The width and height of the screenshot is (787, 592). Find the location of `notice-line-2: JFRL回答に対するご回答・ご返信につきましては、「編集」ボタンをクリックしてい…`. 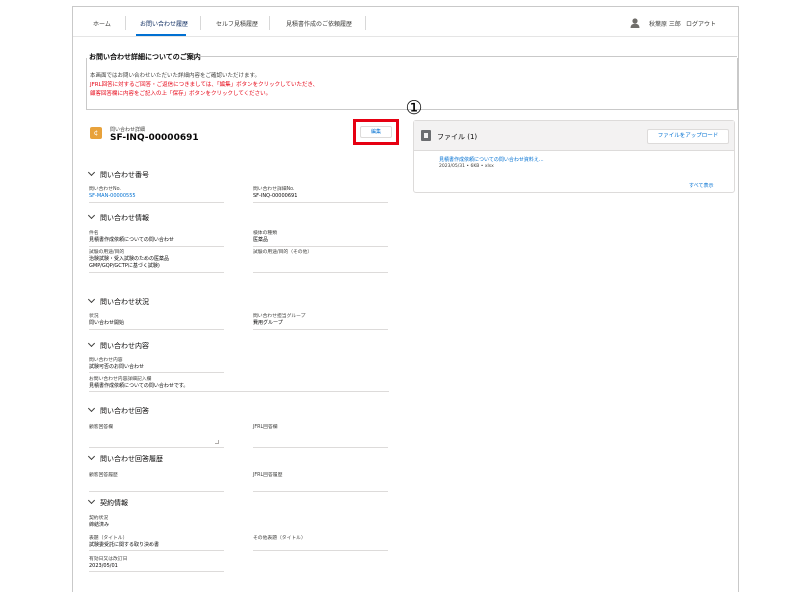

notice-line-2: JFRL回答に対するご回答・ご返信につきましては、「編集」ボタンをクリックしてい… is located at coordinates (204, 85).